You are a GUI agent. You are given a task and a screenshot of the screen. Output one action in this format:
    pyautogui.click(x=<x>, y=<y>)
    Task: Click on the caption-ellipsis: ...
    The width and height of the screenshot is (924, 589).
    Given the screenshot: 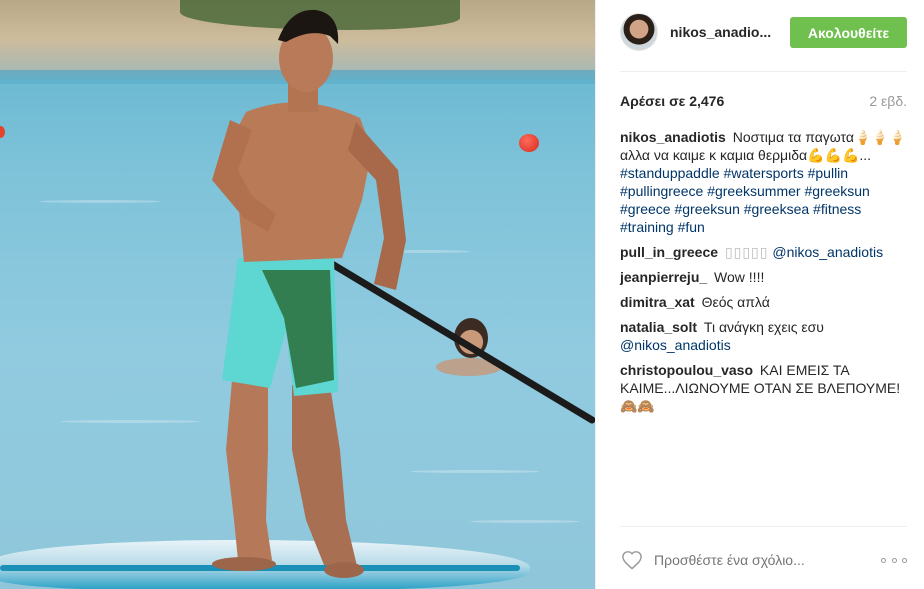 What is the action you would take?
    pyautogui.click(x=865, y=155)
    